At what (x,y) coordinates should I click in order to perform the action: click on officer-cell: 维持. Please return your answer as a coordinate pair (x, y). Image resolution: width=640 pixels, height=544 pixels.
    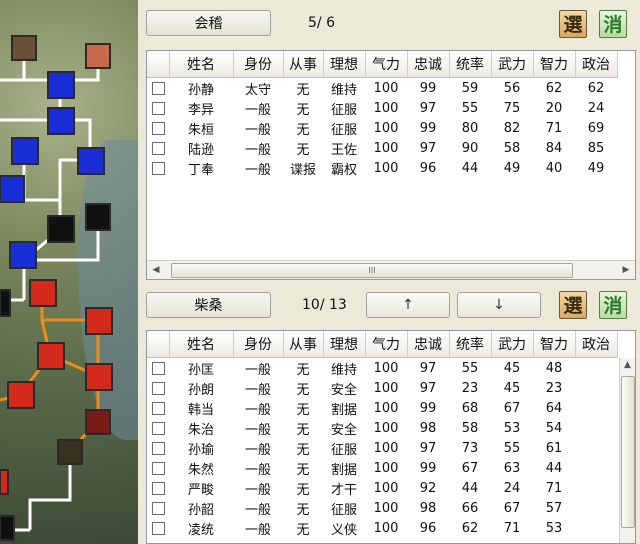
    Looking at the image, I should click on (343, 90).